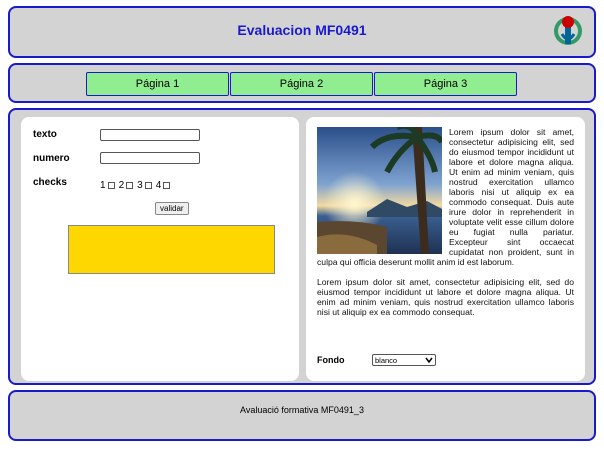  Describe the element at coordinates (148, 185) in the screenshot. I see `check-3-checkbox` at that location.